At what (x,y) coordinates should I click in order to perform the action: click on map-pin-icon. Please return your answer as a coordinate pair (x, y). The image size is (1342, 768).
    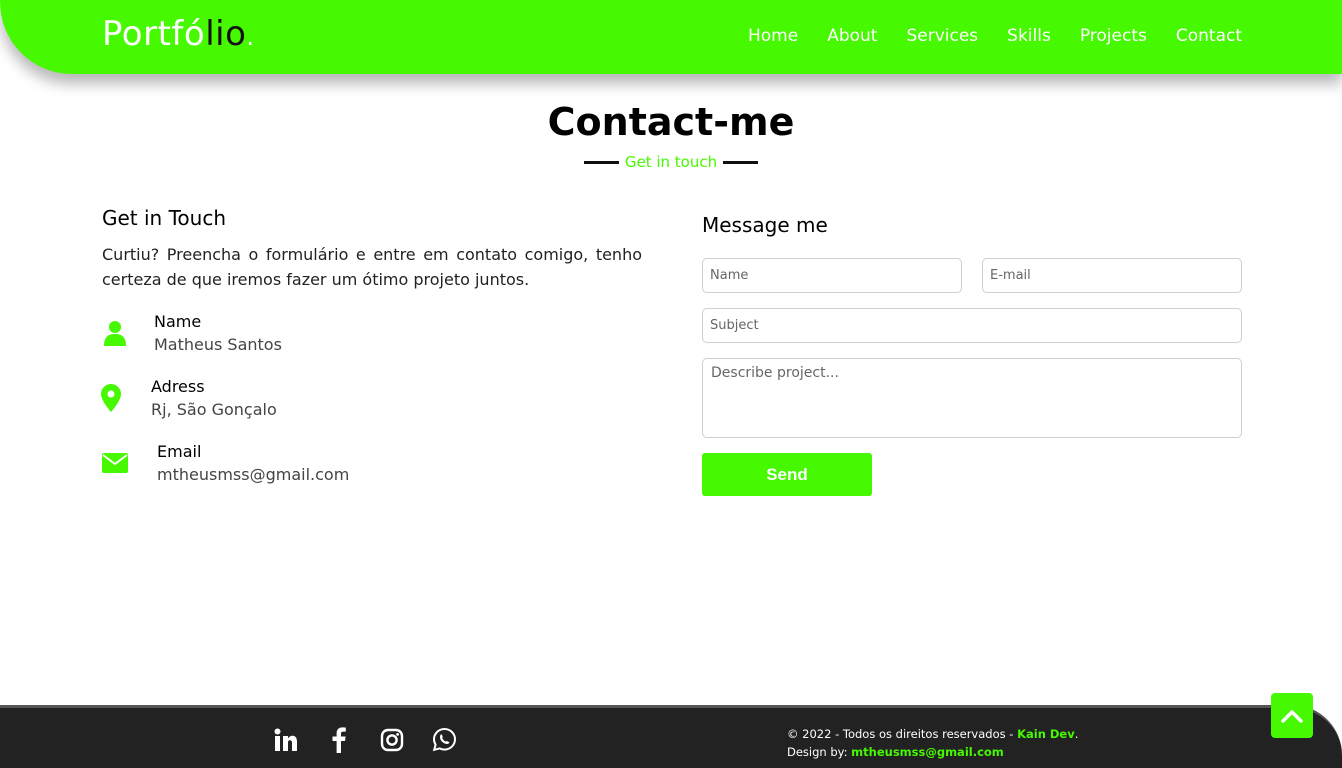
    Looking at the image, I should click on (111, 398).